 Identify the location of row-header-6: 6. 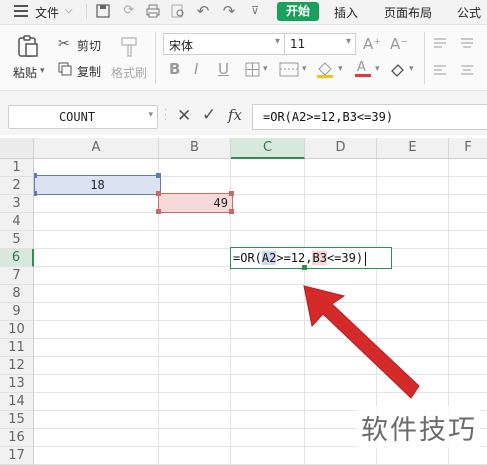
(17, 258).